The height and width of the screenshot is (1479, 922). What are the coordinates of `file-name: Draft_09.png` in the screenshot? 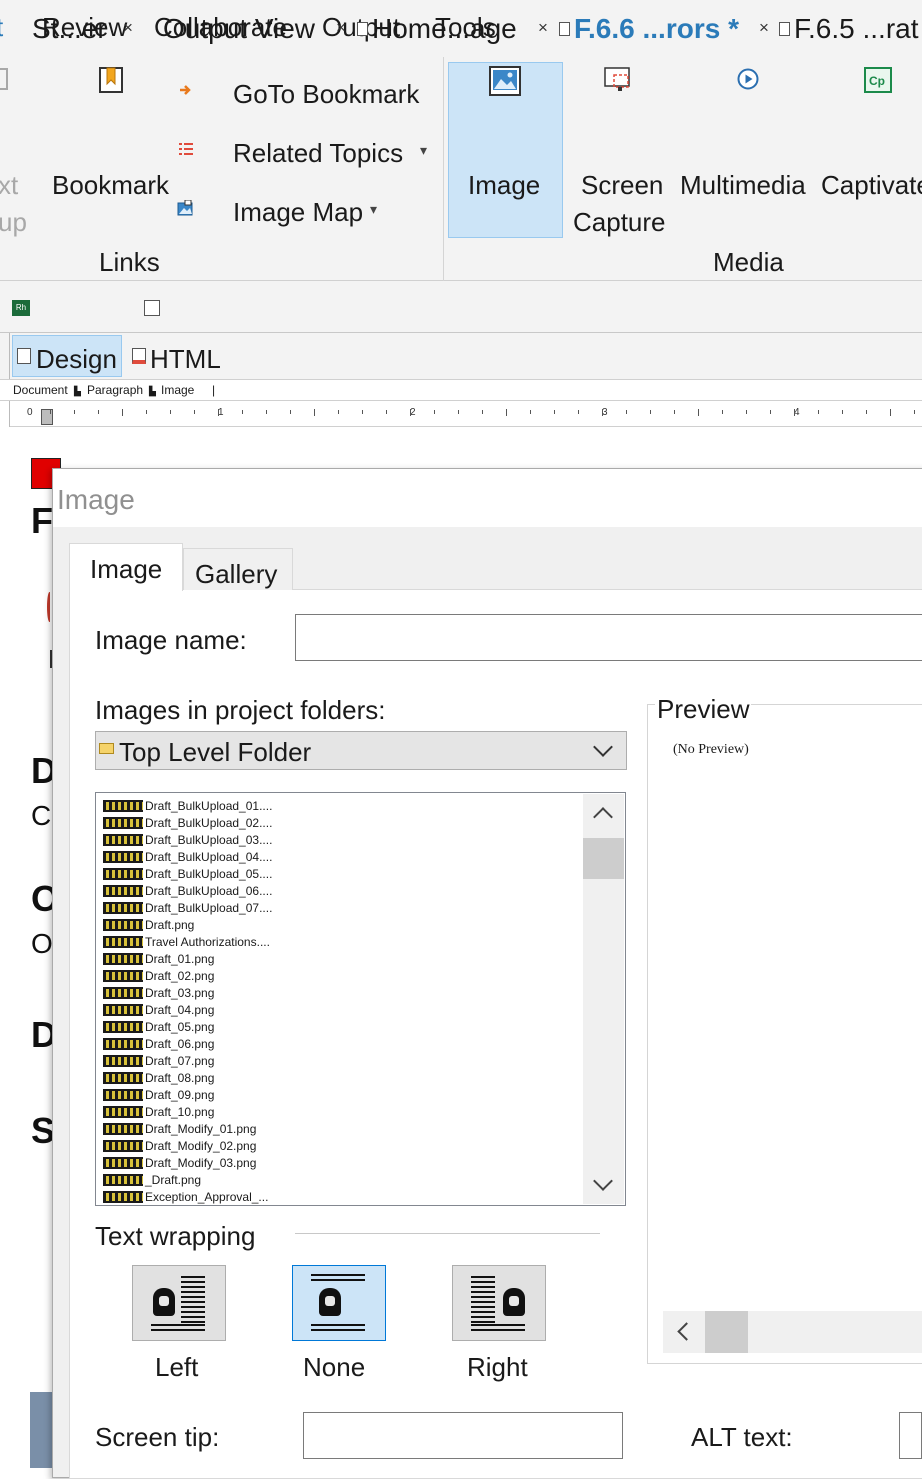 It's located at (180, 1094).